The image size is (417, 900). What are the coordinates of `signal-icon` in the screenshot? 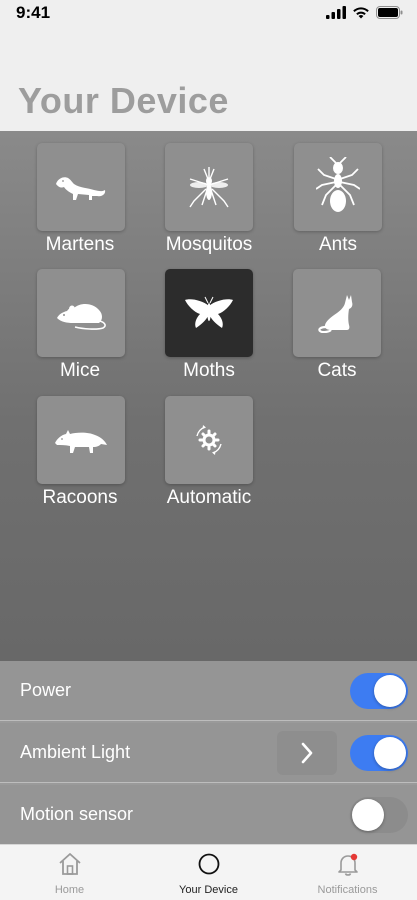 It's located at (336, 12).